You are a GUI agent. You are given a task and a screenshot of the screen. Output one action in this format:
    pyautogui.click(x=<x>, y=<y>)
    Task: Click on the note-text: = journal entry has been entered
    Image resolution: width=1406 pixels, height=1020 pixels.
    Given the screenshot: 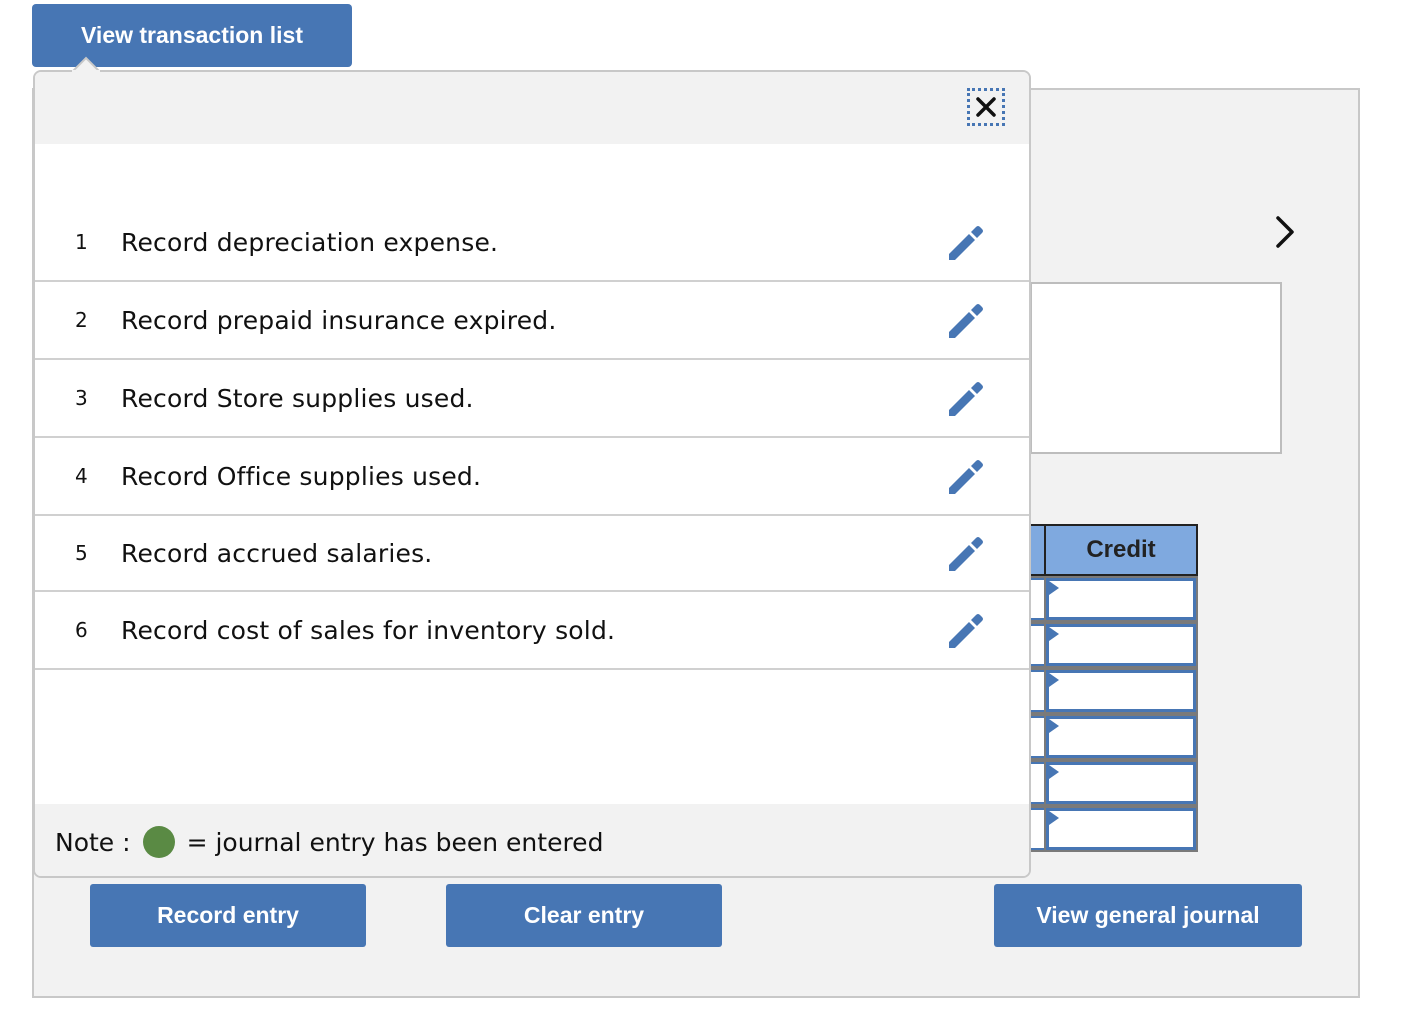 What is the action you would take?
    pyautogui.click(x=395, y=842)
    